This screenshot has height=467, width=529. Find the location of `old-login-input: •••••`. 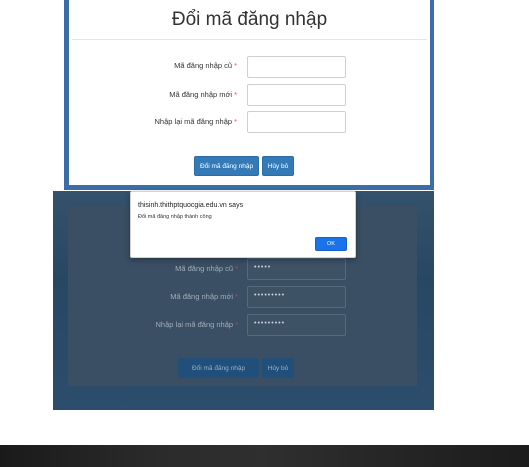

old-login-input: ••••• is located at coordinates (296, 269).